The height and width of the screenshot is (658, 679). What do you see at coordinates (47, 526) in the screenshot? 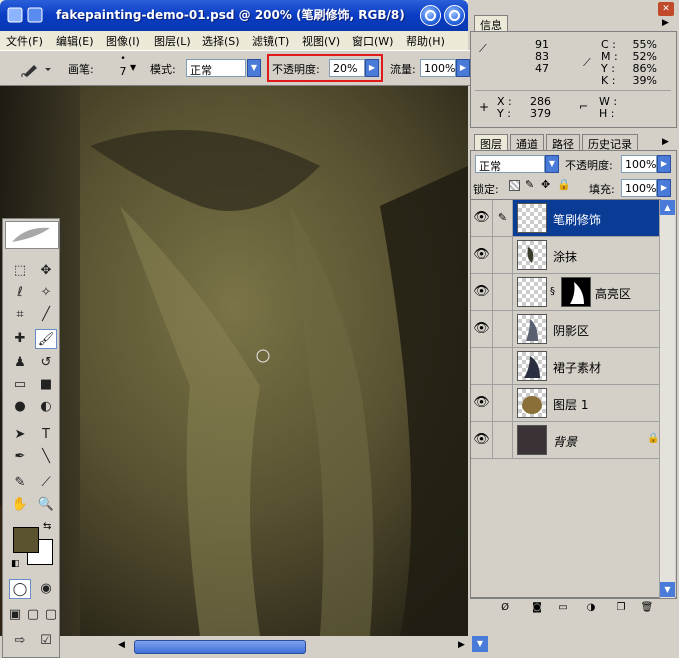
I see `swap-colors-icon: ⇆` at bounding box center [47, 526].